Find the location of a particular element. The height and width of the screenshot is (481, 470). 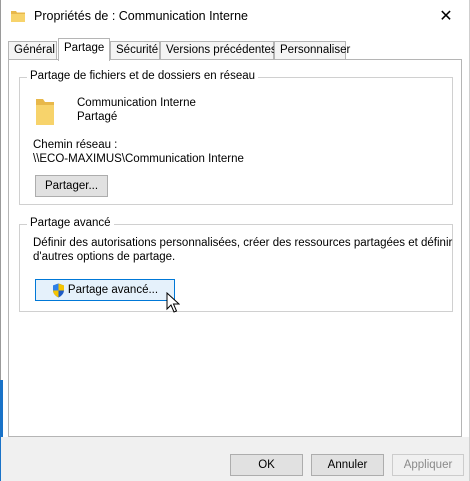

cancel-button: Annuler is located at coordinates (347, 465).